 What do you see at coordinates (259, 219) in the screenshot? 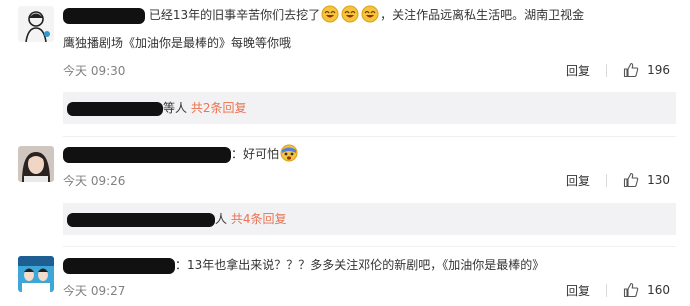
I see `more-replies-link: 共4条回复` at bounding box center [259, 219].